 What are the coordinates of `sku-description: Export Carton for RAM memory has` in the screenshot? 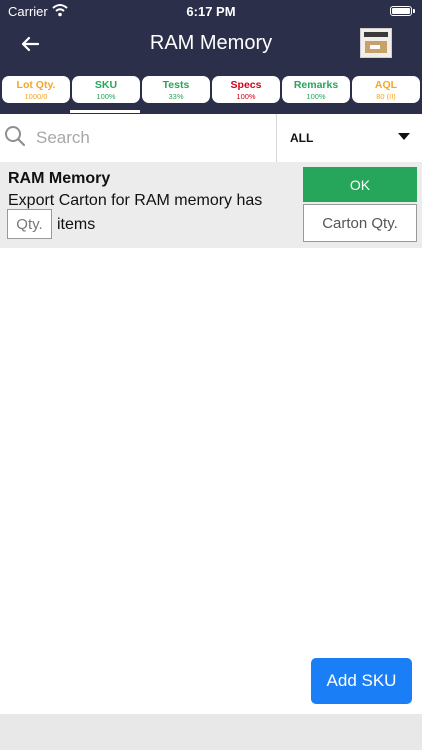 It's located at (135, 200).